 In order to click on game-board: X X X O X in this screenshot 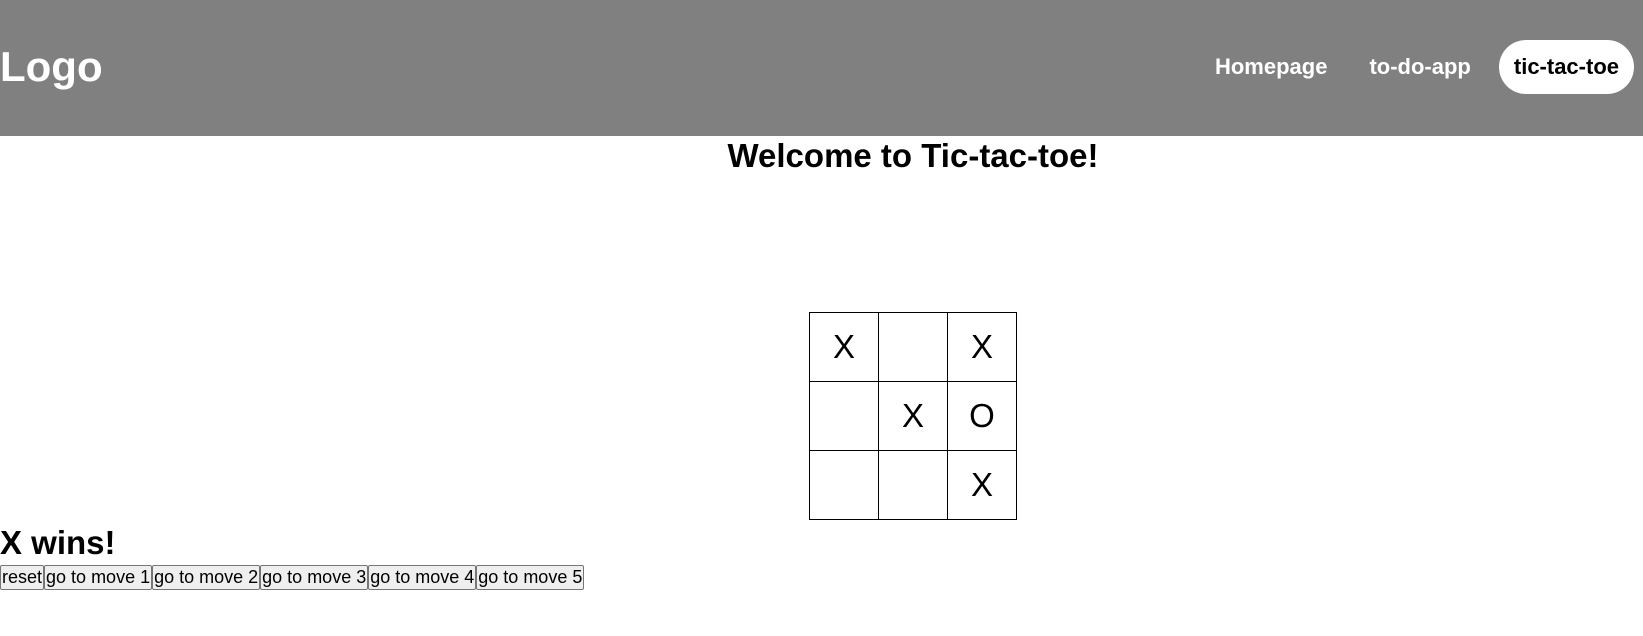, I will do `click(913, 416)`.